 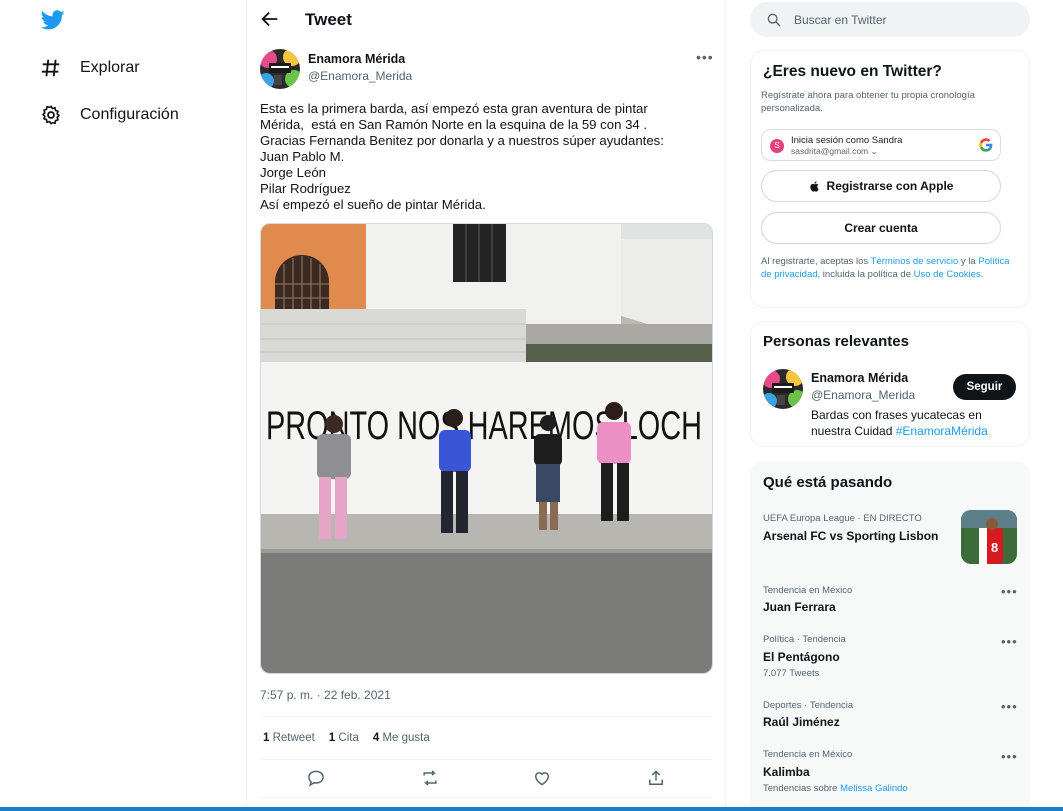 What do you see at coordinates (486, 779) in the screenshot?
I see `tweet-actions` at bounding box center [486, 779].